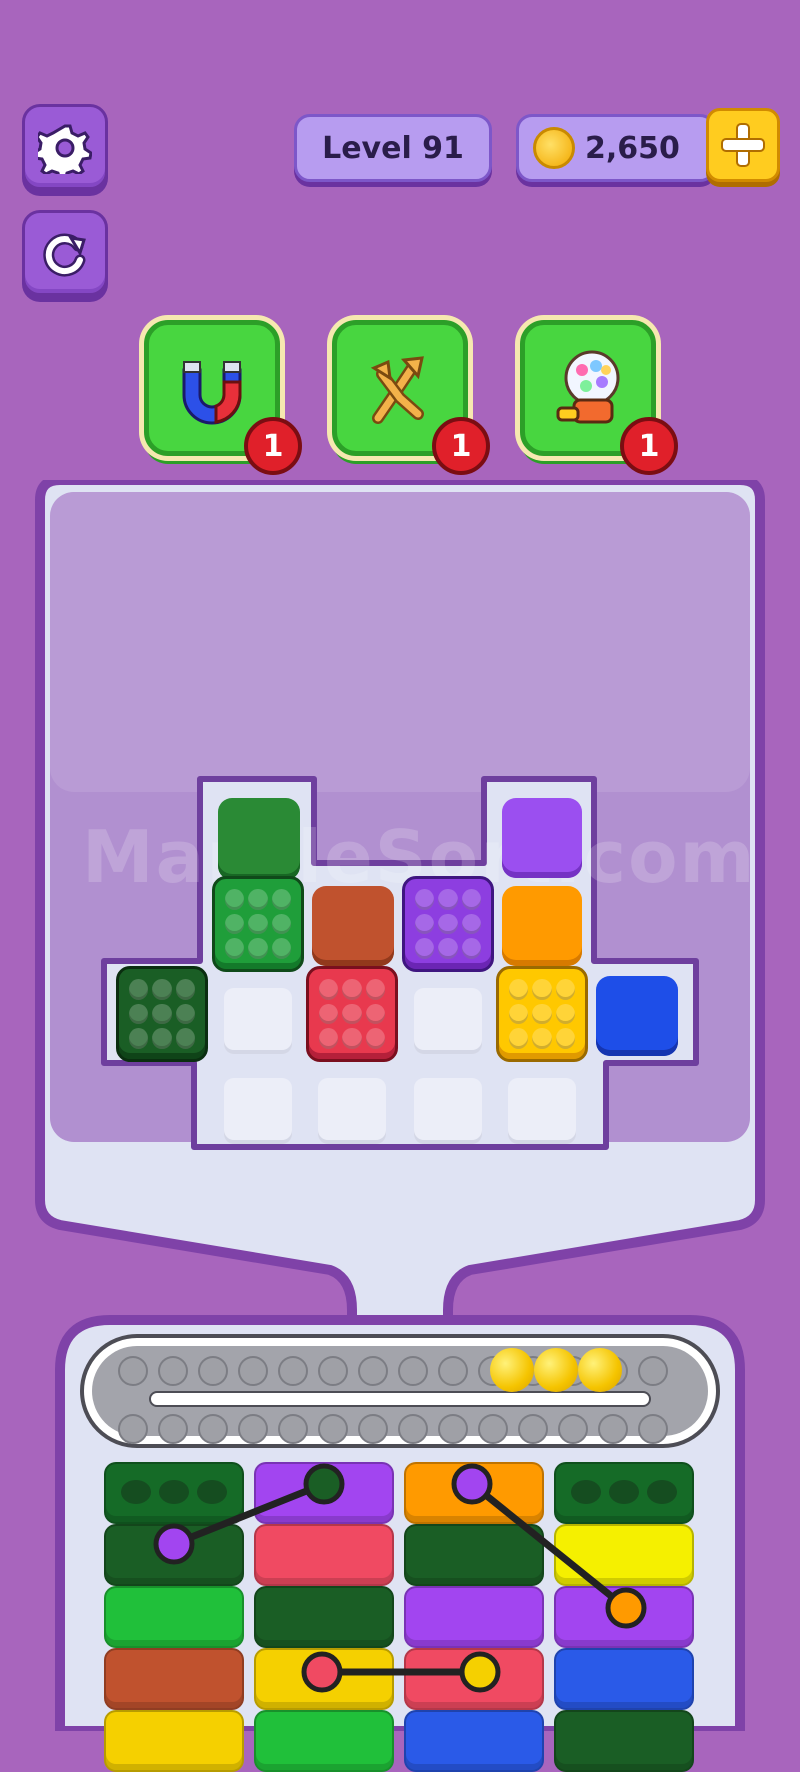  What do you see at coordinates (542, 1014) in the screenshot?
I see `block-yellow-marbles` at bounding box center [542, 1014].